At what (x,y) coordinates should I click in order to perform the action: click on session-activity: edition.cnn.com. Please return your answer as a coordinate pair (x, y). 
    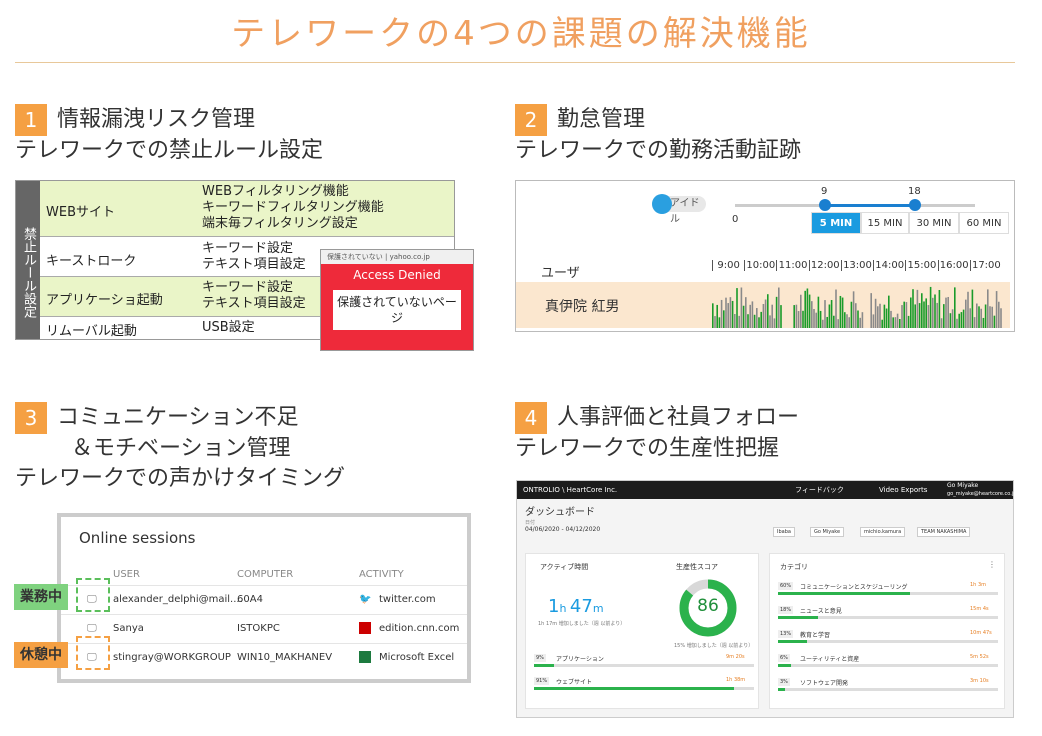
    Looking at the image, I should click on (419, 628).